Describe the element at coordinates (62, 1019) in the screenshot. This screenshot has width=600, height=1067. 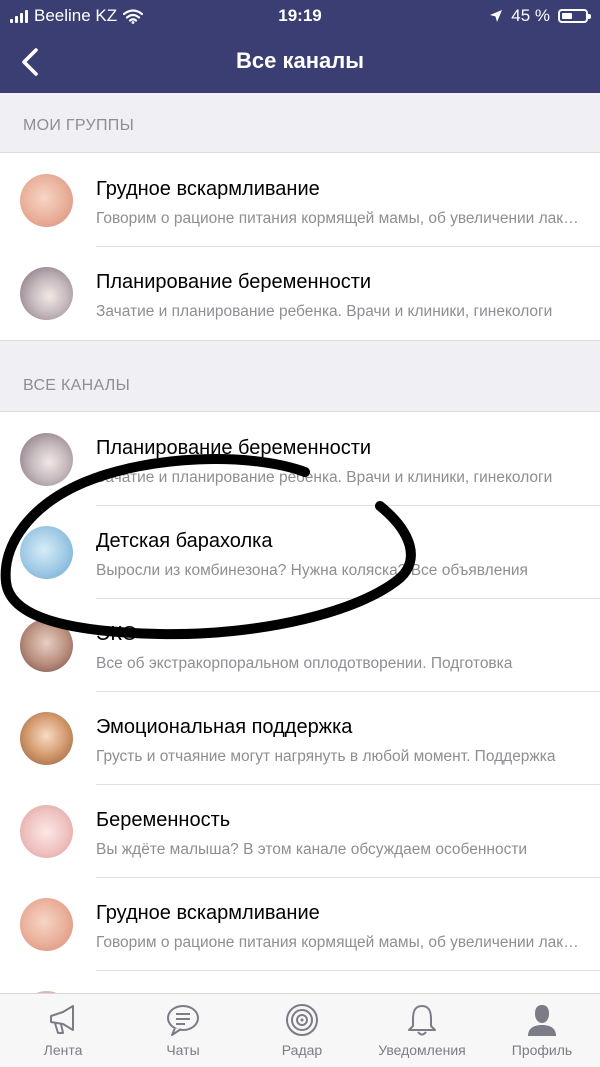
I see `megaphone-icon` at that location.